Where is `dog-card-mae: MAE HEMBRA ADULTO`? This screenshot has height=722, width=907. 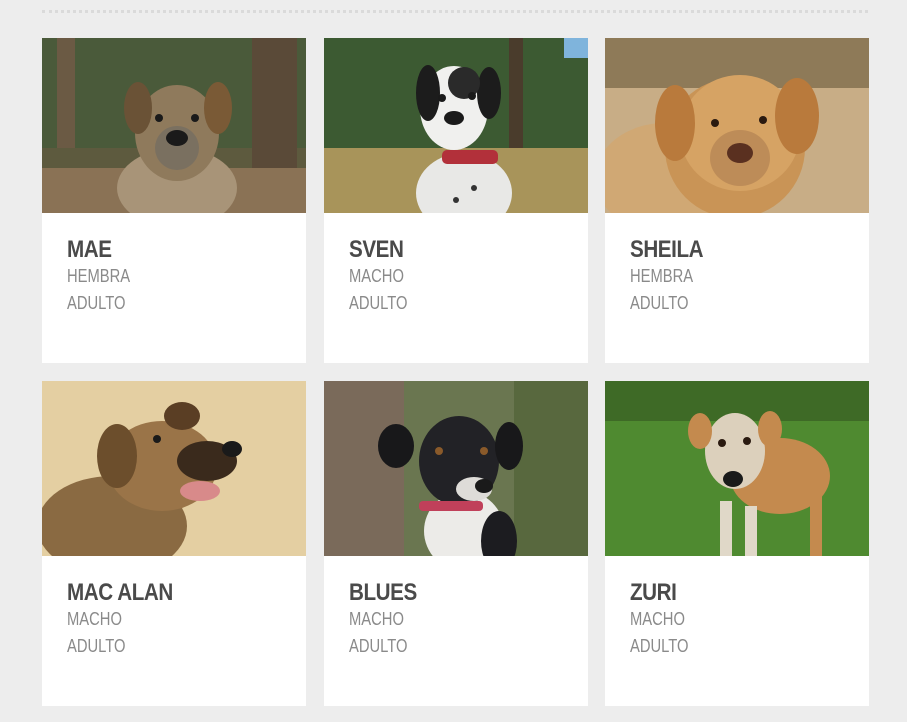 dog-card-mae: MAE HEMBRA ADULTO is located at coordinates (174, 200).